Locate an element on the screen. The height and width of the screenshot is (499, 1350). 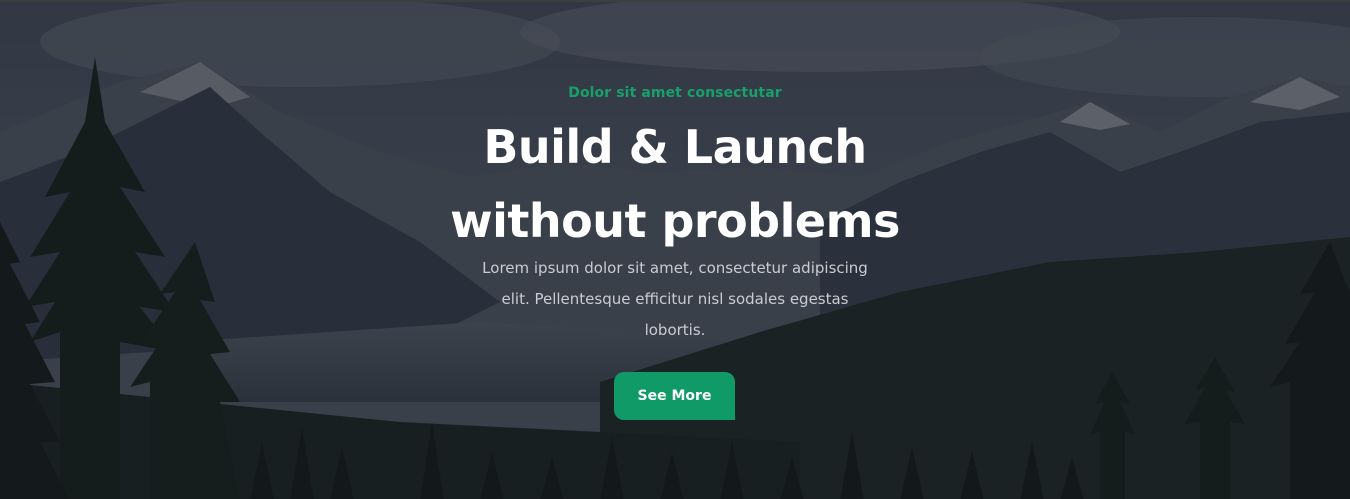
see-more-button: See More is located at coordinates (674, 396).